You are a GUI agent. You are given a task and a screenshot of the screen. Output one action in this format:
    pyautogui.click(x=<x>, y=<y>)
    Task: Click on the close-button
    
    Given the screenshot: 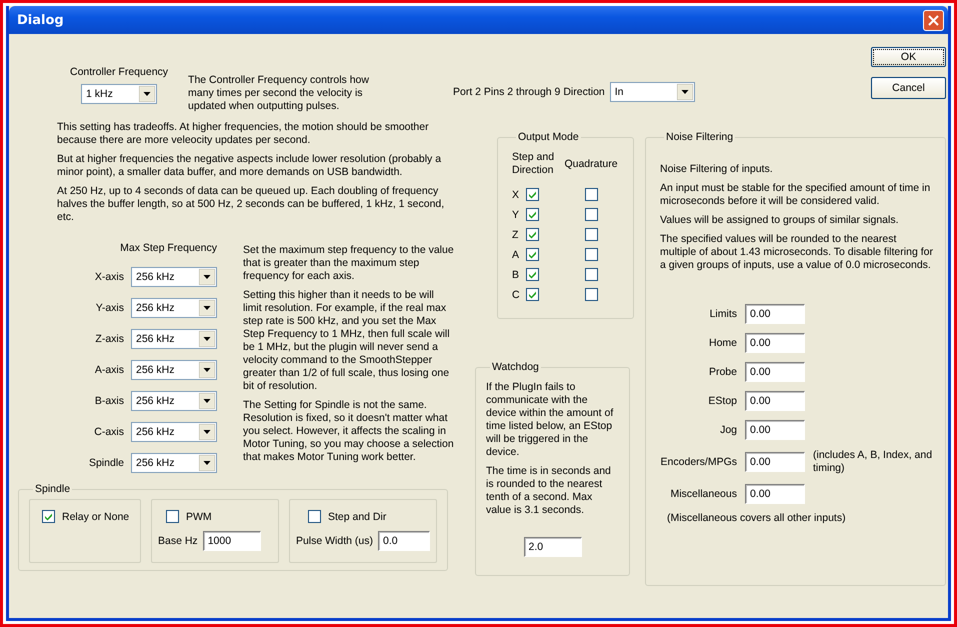 What is the action you would take?
    pyautogui.click(x=933, y=20)
    